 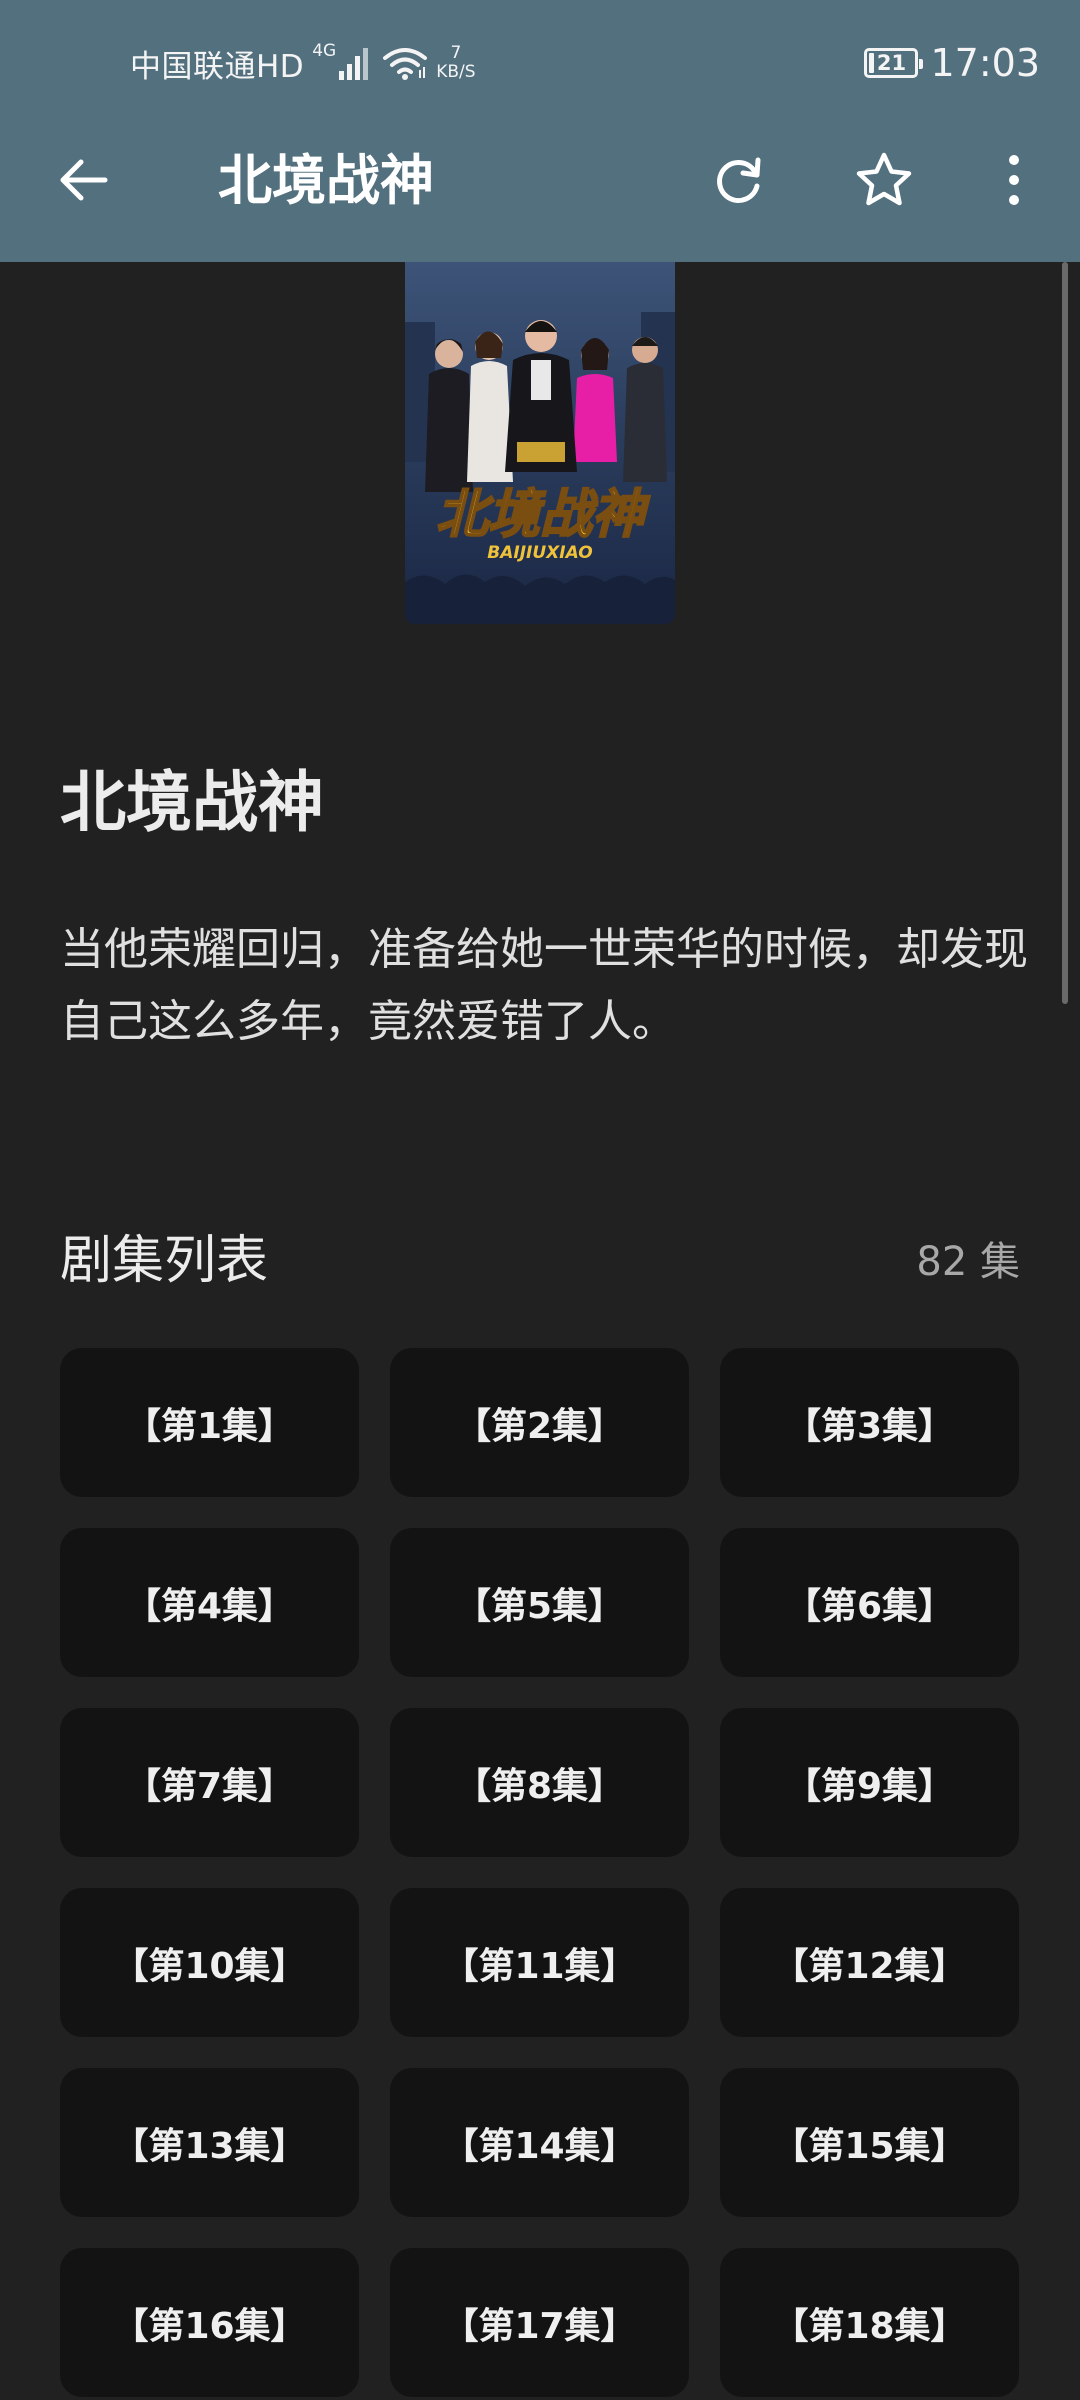 What do you see at coordinates (209, 2322) in the screenshot?
I see `episode-button-16: 【第16集】` at bounding box center [209, 2322].